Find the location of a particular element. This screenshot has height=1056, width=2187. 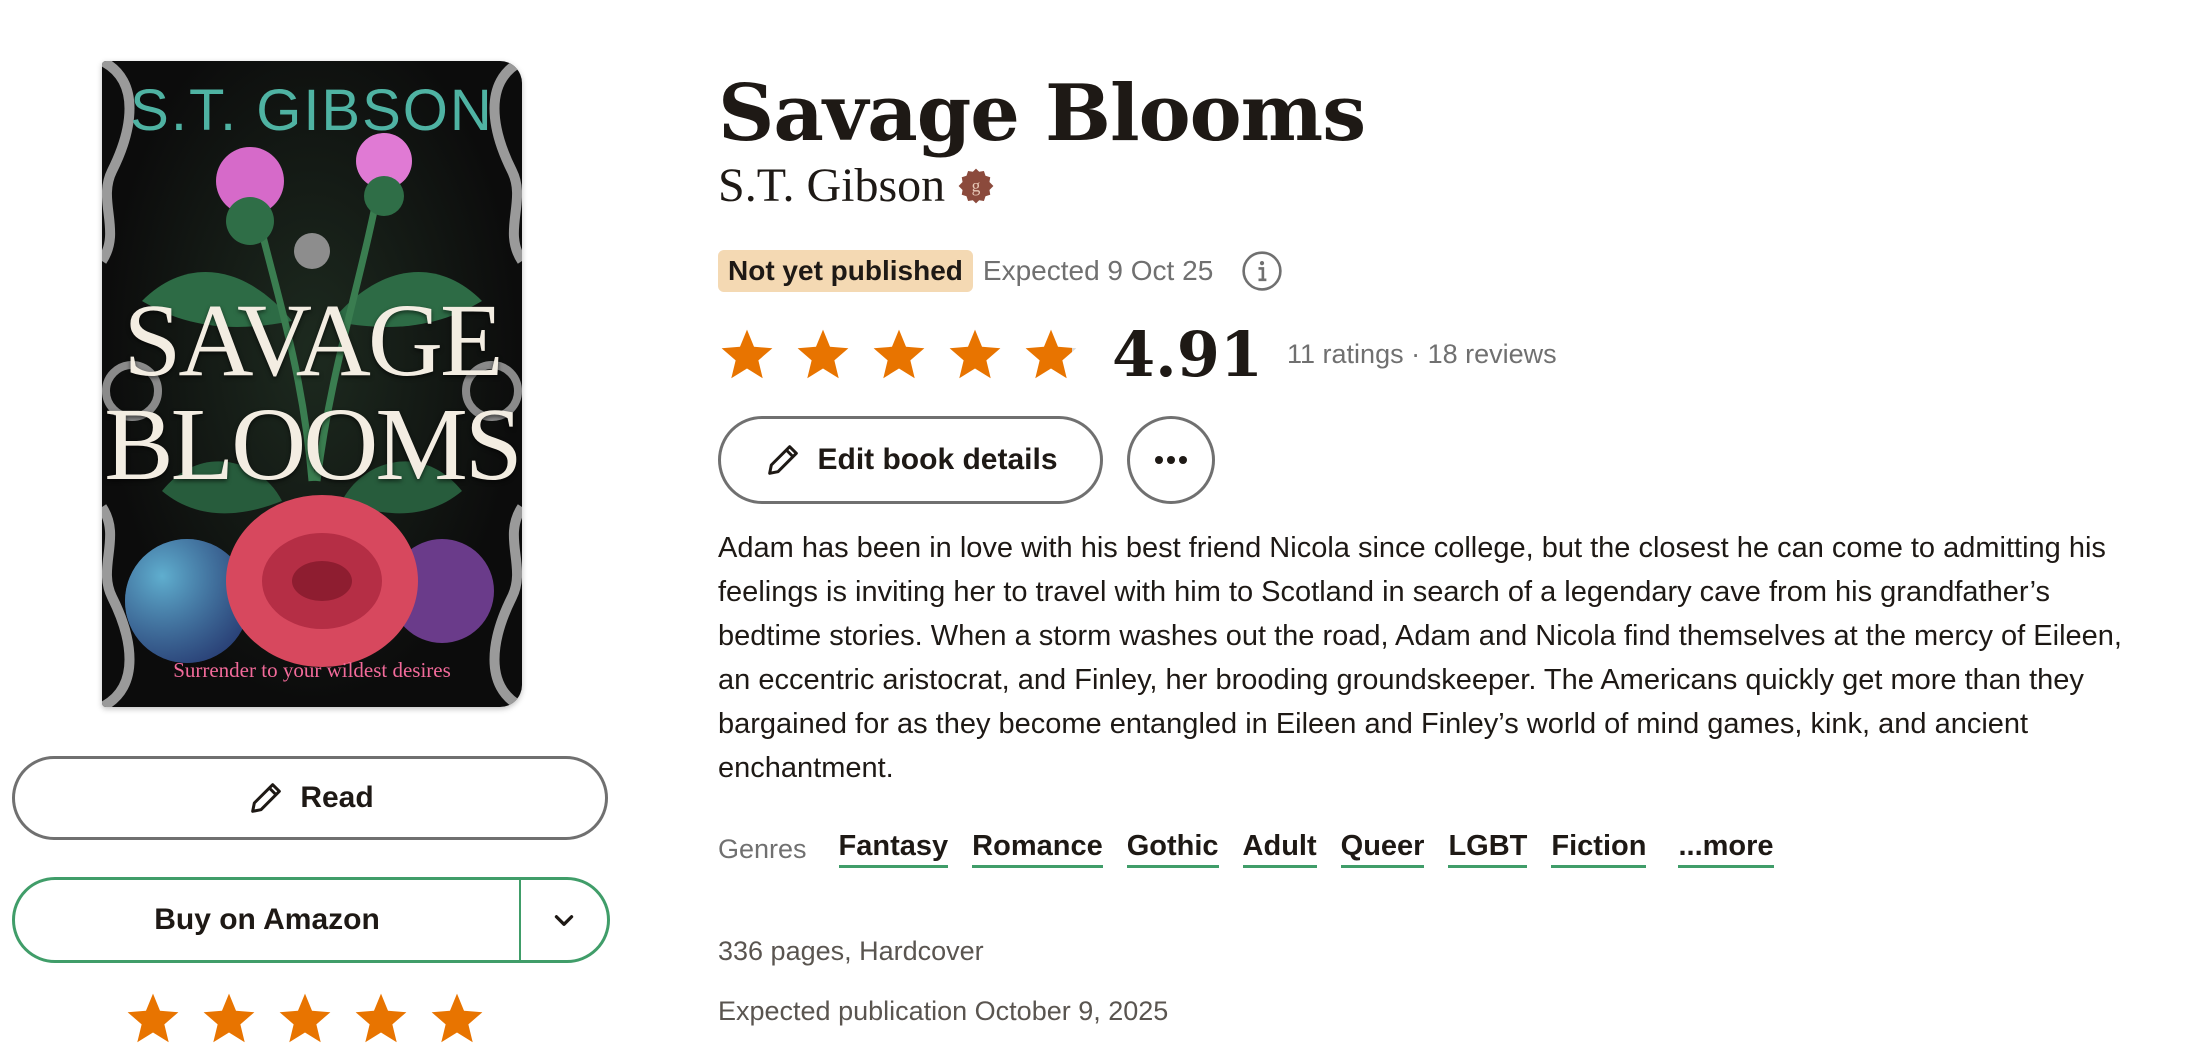

page-count-format: 336 pages, Hardcover is located at coordinates (851, 951).